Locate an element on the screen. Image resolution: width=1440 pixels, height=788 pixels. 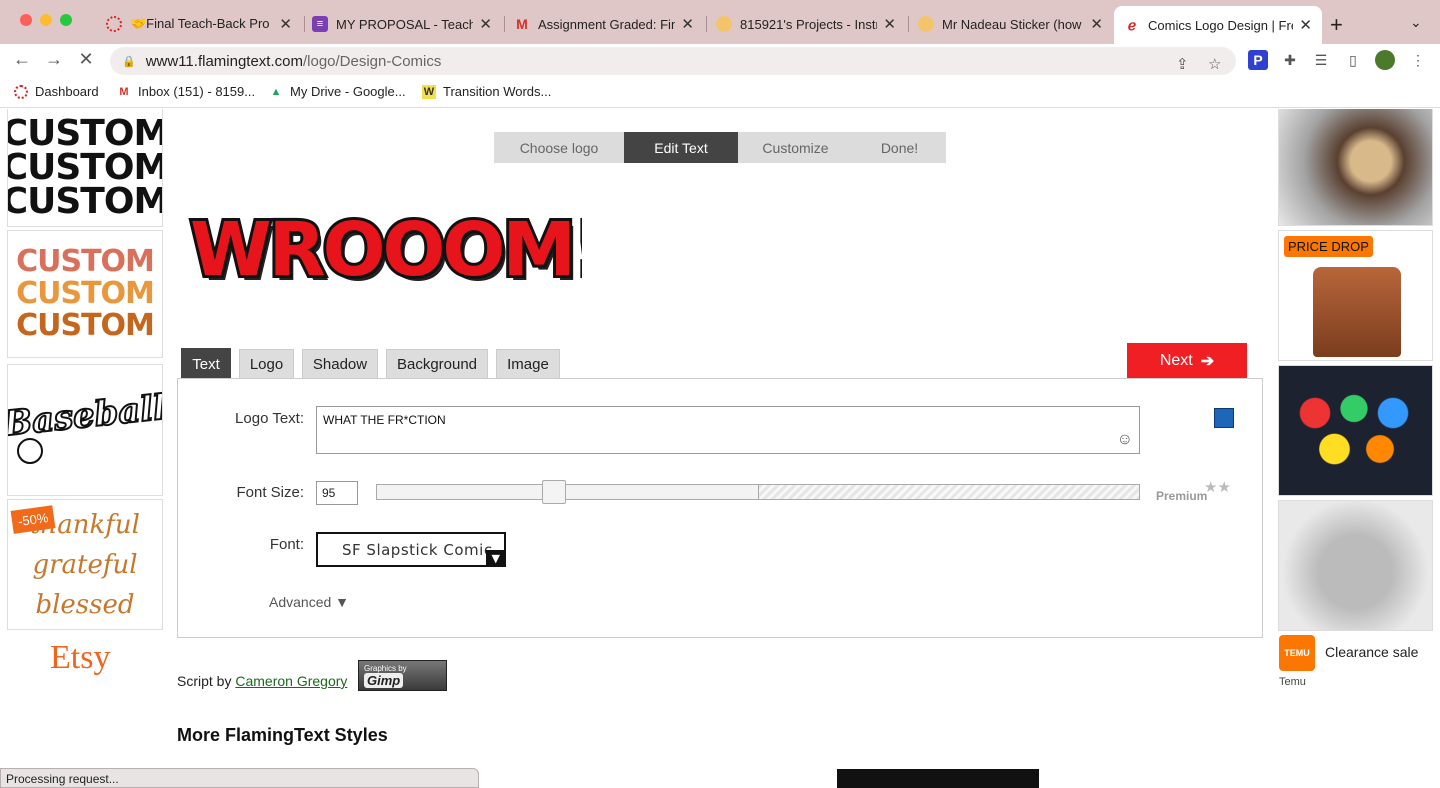
tab-label: 815921's Projects - Instru is located at coordinates (809, 24).